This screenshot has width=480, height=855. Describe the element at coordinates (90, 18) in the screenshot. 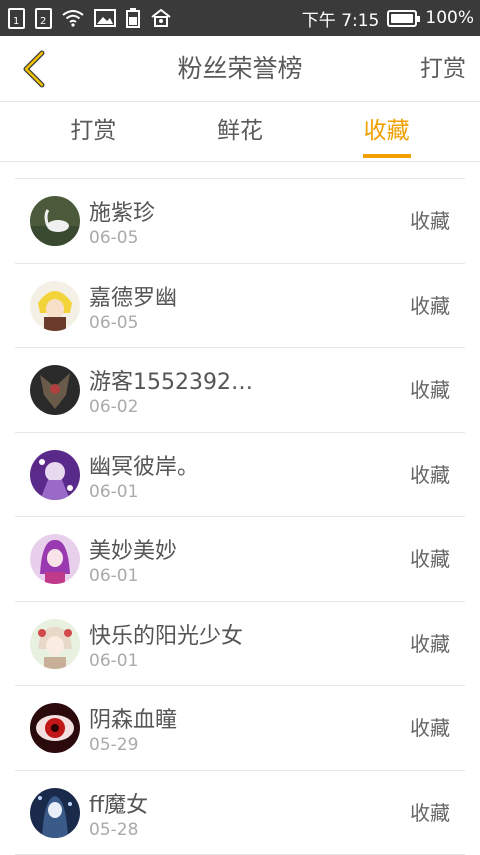

I see `status-icons-left: 1 2` at that location.